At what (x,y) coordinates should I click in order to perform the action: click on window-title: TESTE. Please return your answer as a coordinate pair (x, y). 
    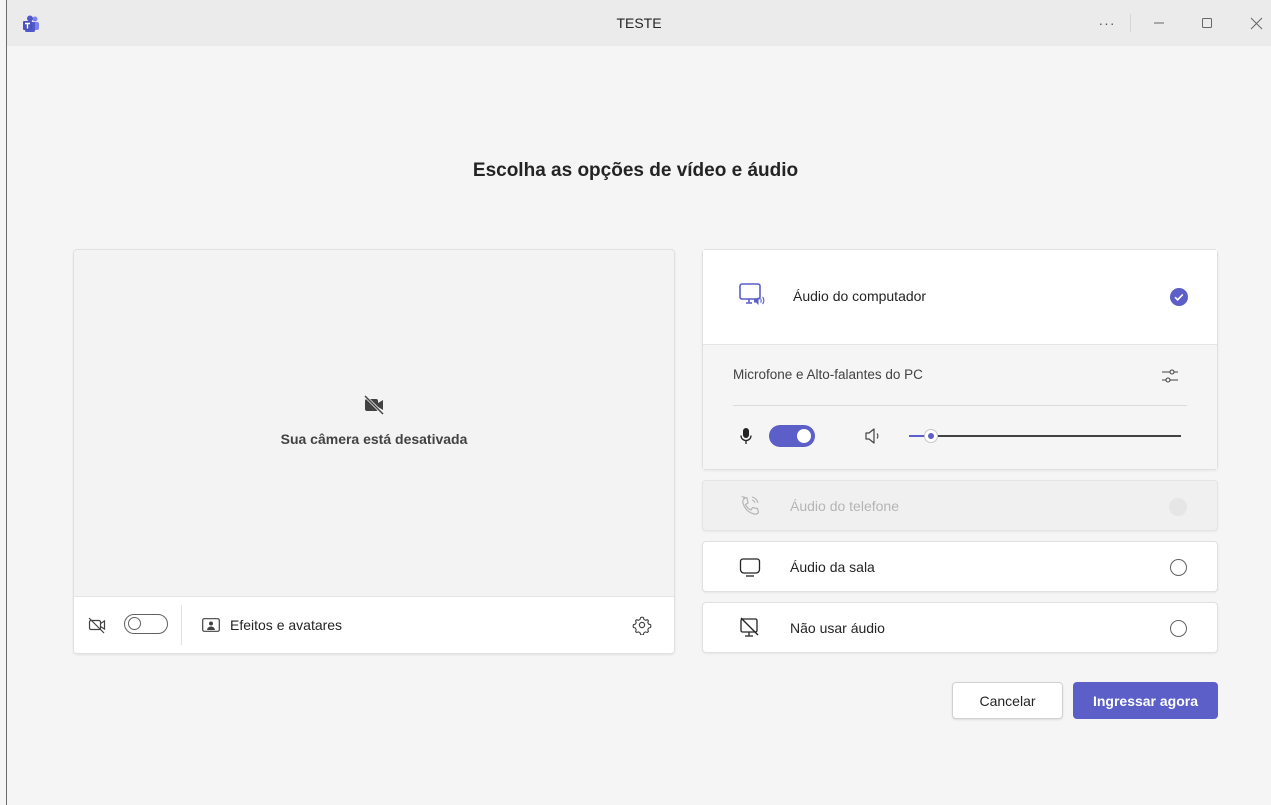
    Looking at the image, I should click on (639, 23).